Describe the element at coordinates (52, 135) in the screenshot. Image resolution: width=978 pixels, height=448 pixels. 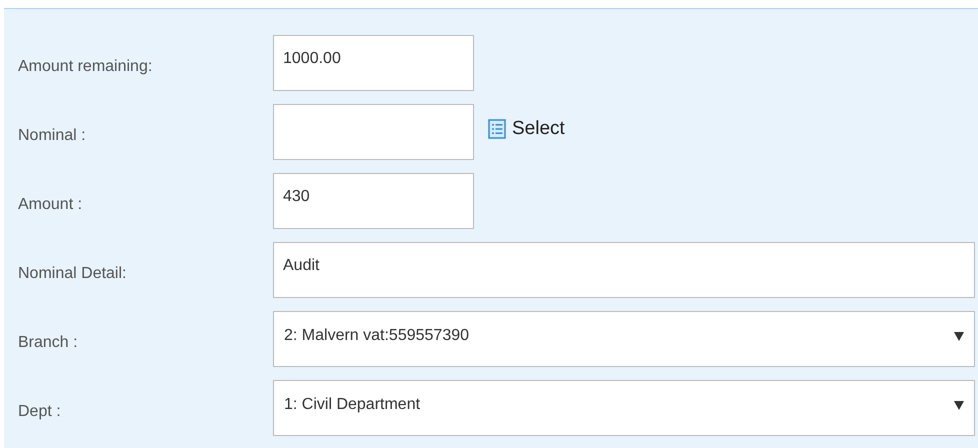
I see `field-label: Nominal :` at that location.